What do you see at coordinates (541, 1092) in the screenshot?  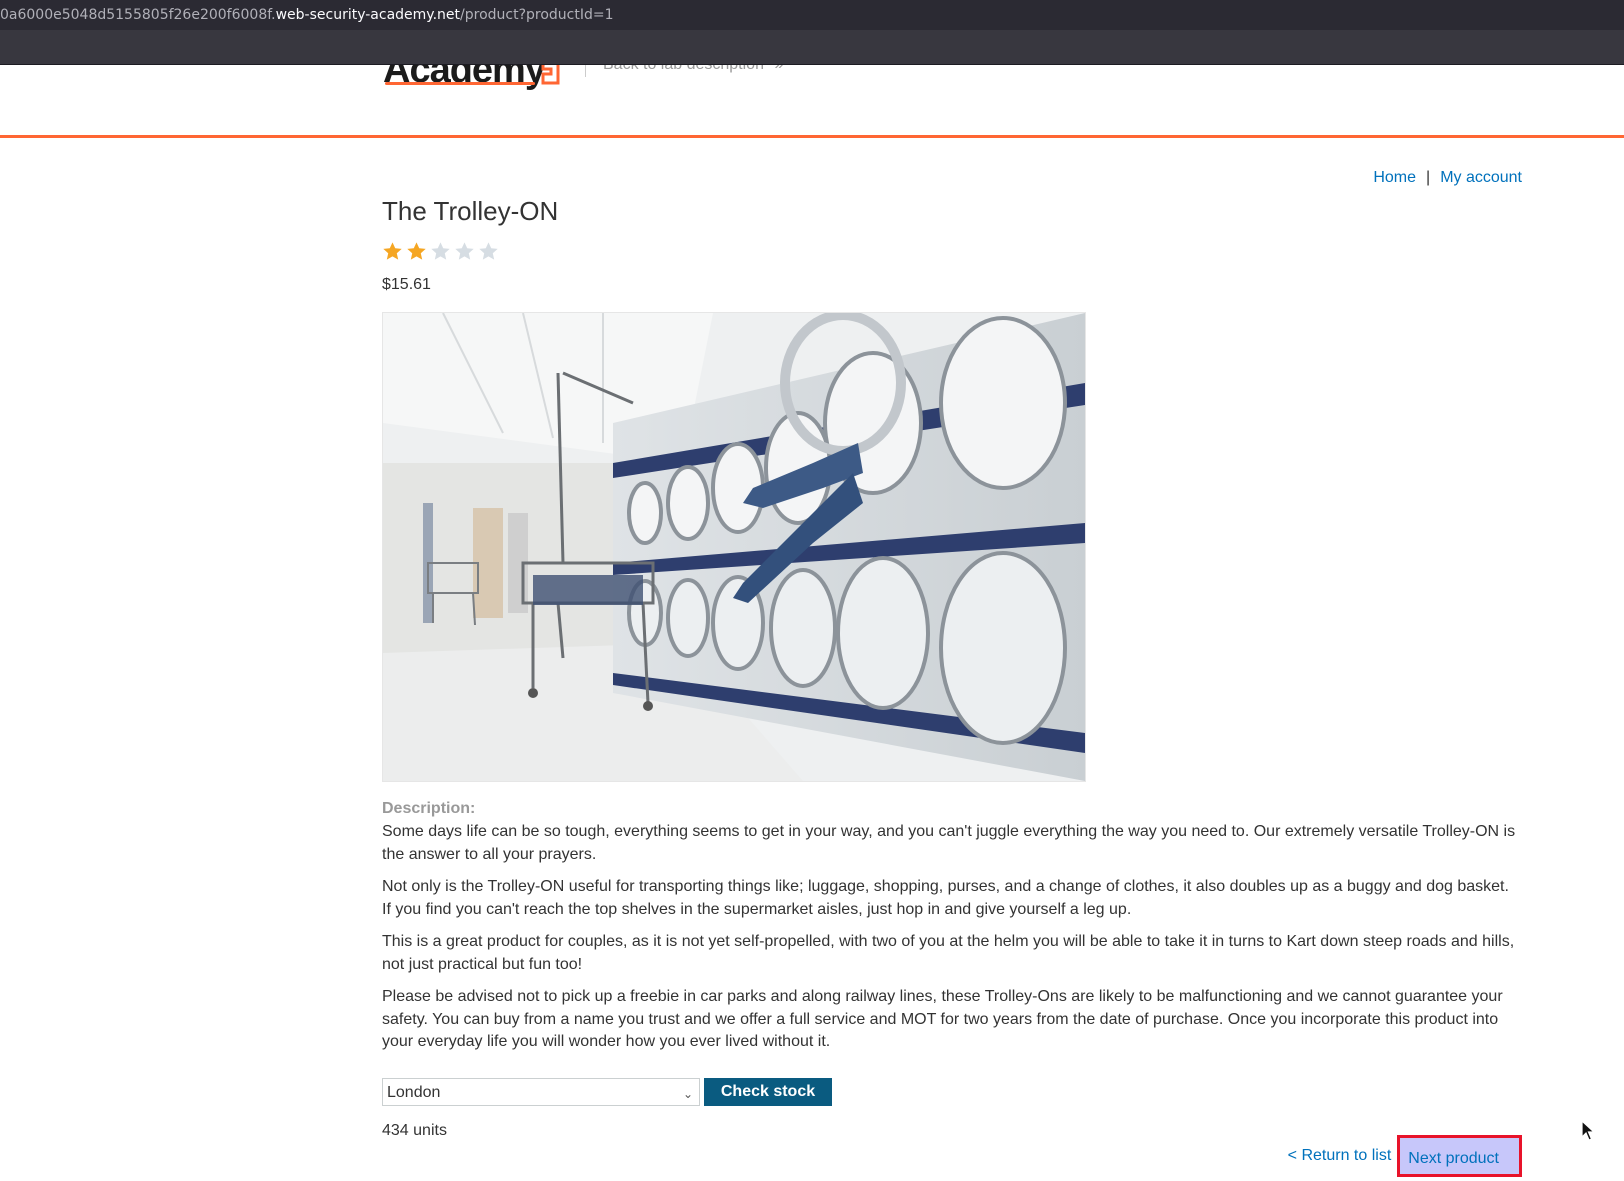 I see `store-select: London ⌄` at bounding box center [541, 1092].